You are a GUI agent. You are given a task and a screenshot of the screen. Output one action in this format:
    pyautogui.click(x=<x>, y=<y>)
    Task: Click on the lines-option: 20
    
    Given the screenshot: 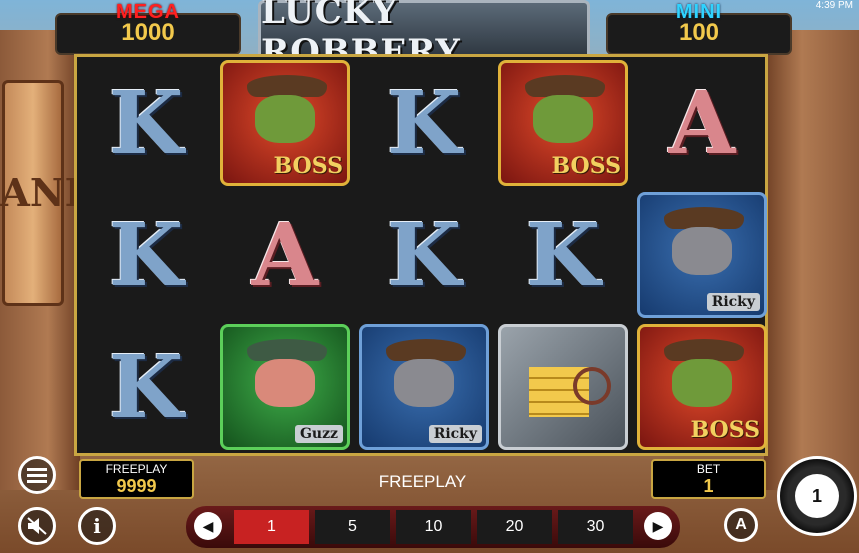 What is the action you would take?
    pyautogui.click(x=514, y=527)
    